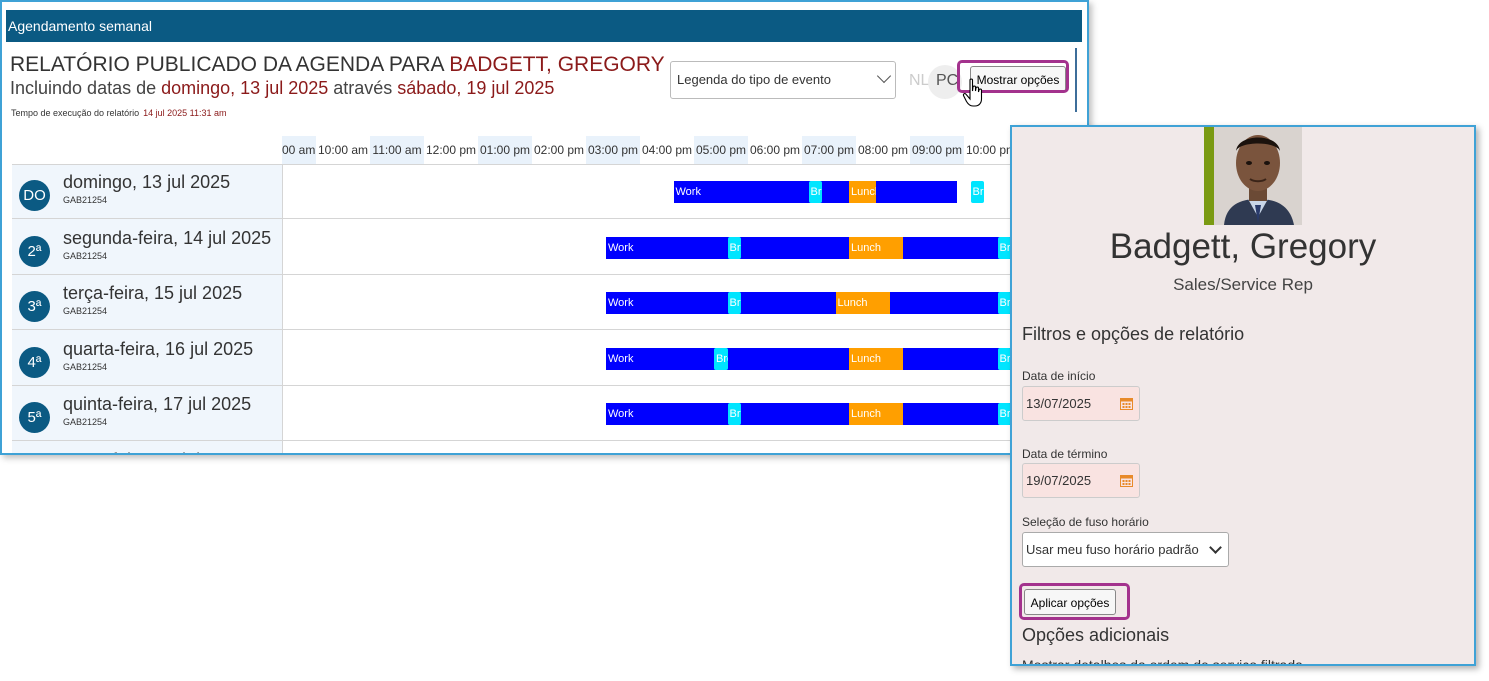 The width and height of the screenshot is (1489, 681). Describe the element at coordinates (1133, 334) in the screenshot. I see `filters-title: Filtros e opções de relatório` at that location.